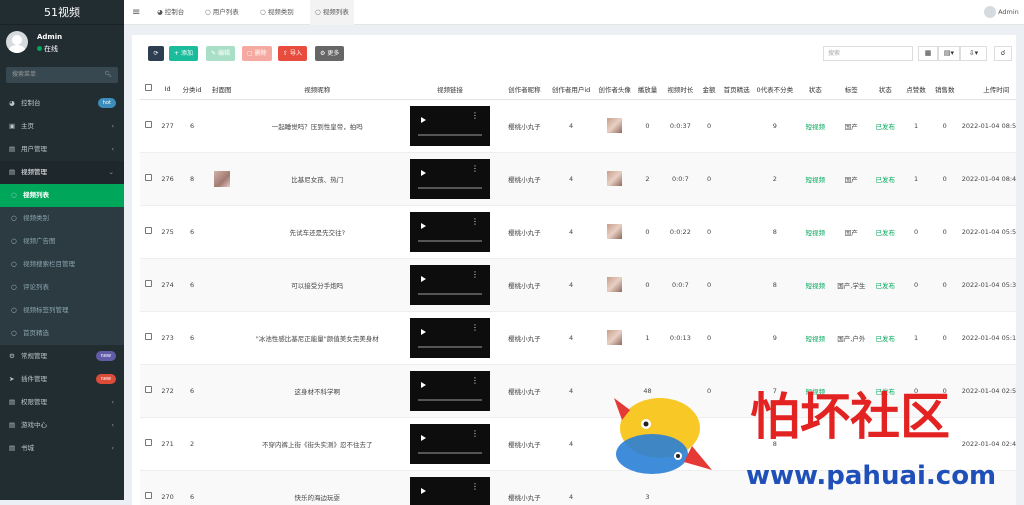 This screenshot has height=505, width=1024. I want to click on col-category-id: 分类id, so click(192, 89).